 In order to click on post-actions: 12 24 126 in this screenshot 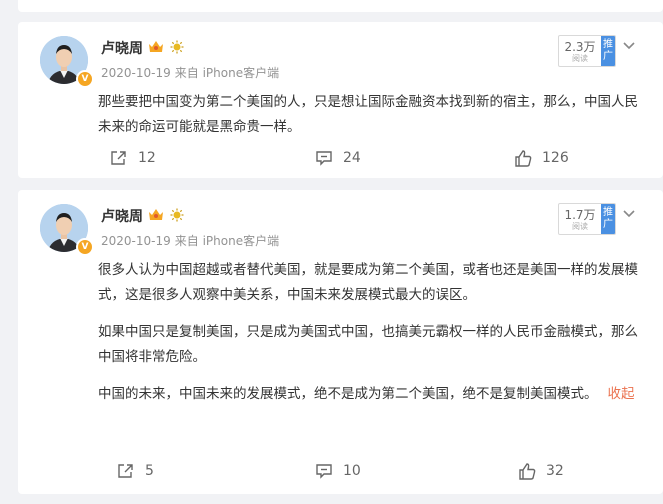, I will do `click(340, 158)`.